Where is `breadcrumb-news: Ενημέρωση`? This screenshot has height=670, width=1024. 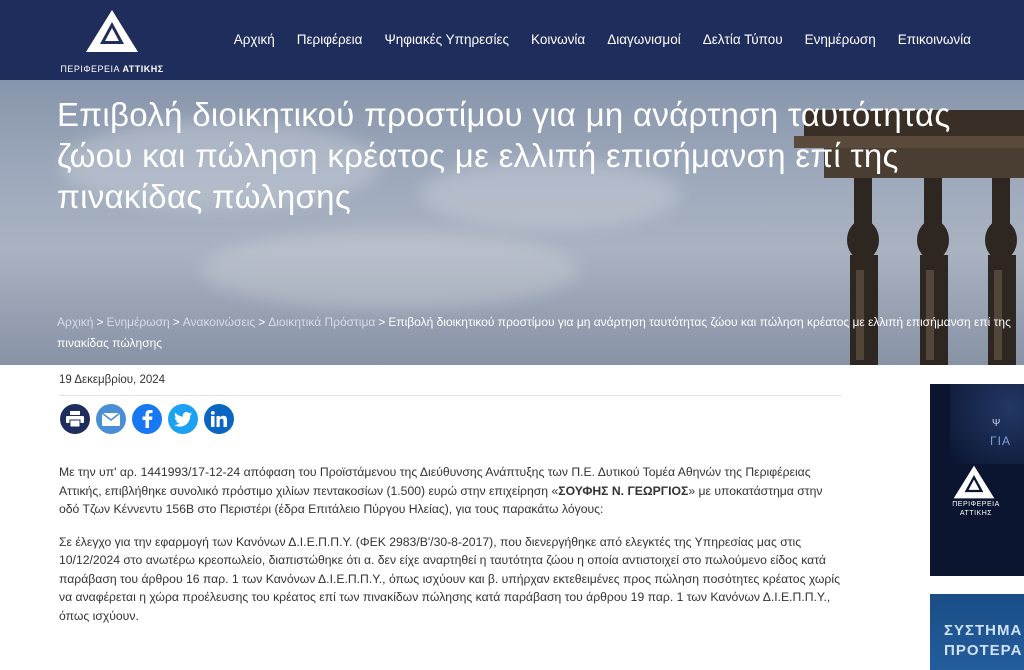
breadcrumb-news: Ενημέρωση is located at coordinates (137, 322).